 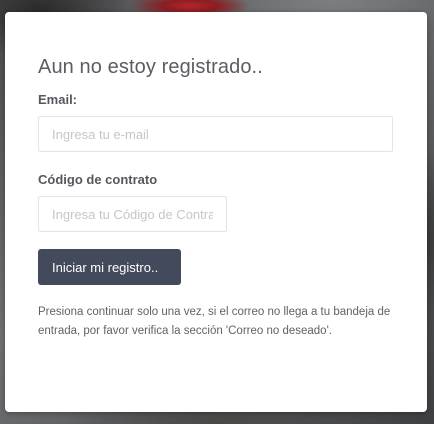 What do you see at coordinates (132, 214) in the screenshot?
I see `contract-code-field` at bounding box center [132, 214].